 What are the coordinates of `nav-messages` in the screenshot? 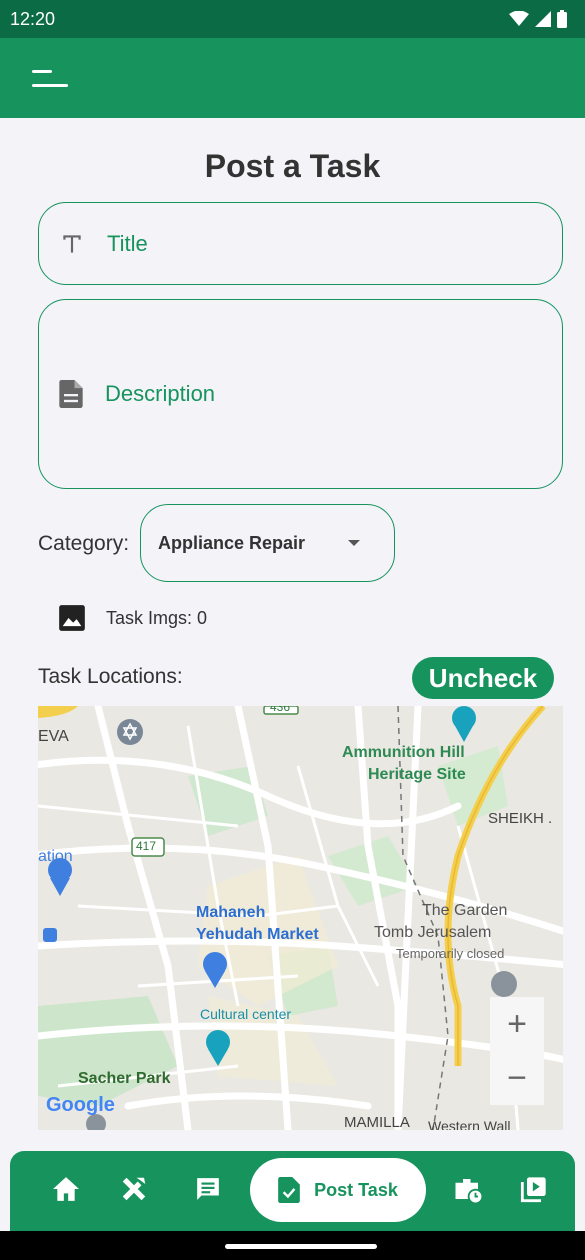 It's located at (208, 1189).